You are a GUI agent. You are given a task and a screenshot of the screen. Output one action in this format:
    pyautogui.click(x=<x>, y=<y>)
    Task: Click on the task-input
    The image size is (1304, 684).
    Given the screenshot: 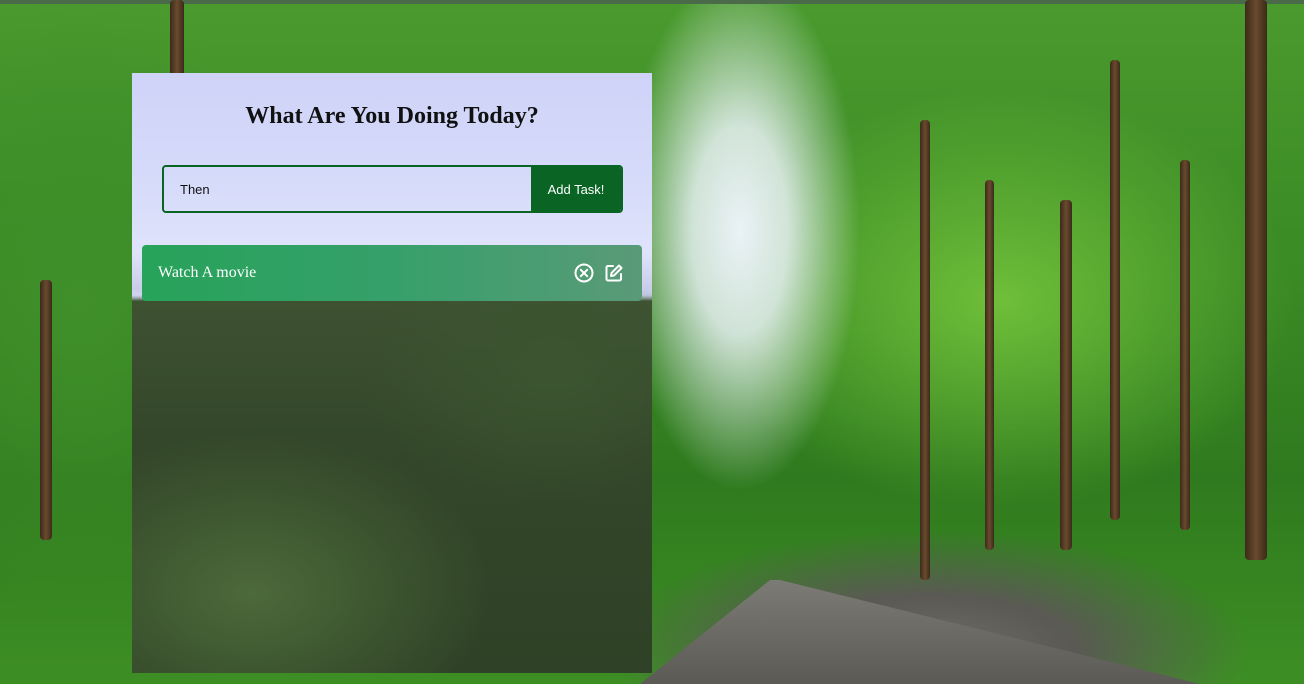 What is the action you would take?
    pyautogui.click(x=347, y=189)
    